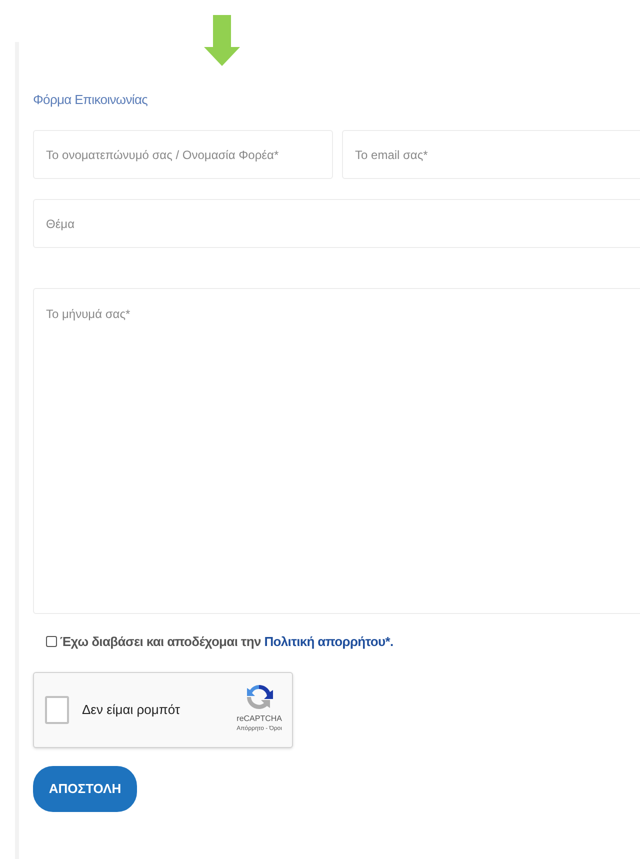 Image resolution: width=640 pixels, height=859 pixels. Describe the element at coordinates (85, 789) in the screenshot. I see `submit-button: ΑΠΟΣΤΟΛΗ` at that location.